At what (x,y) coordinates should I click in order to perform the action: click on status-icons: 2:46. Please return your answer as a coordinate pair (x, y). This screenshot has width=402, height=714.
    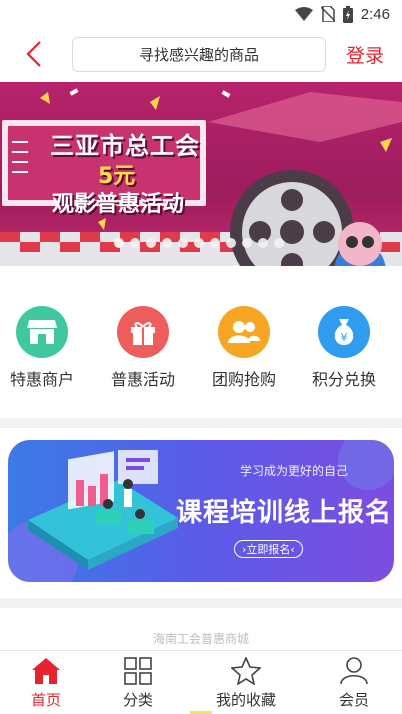
    Looking at the image, I should click on (342, 14).